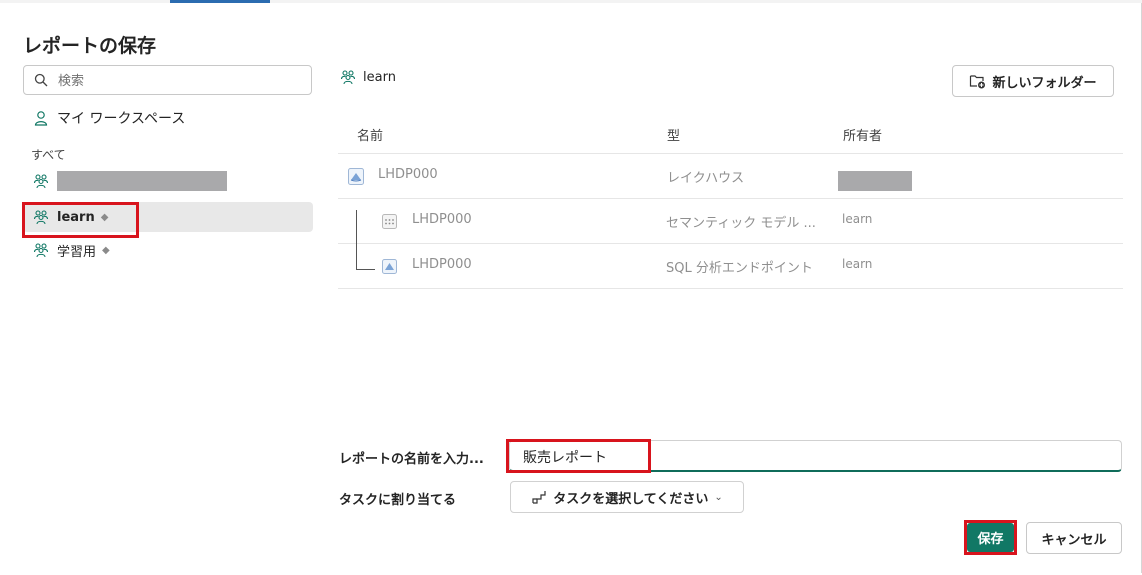 The width and height of the screenshot is (1142, 575). What do you see at coordinates (718, 497) in the screenshot?
I see `chevron-down-icon: ⌄` at bounding box center [718, 497].